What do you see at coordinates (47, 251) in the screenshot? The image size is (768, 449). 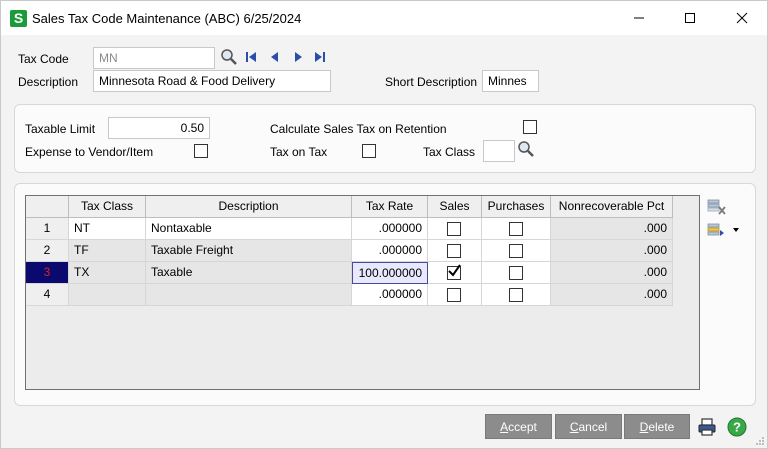 I see `row-number: 2` at bounding box center [47, 251].